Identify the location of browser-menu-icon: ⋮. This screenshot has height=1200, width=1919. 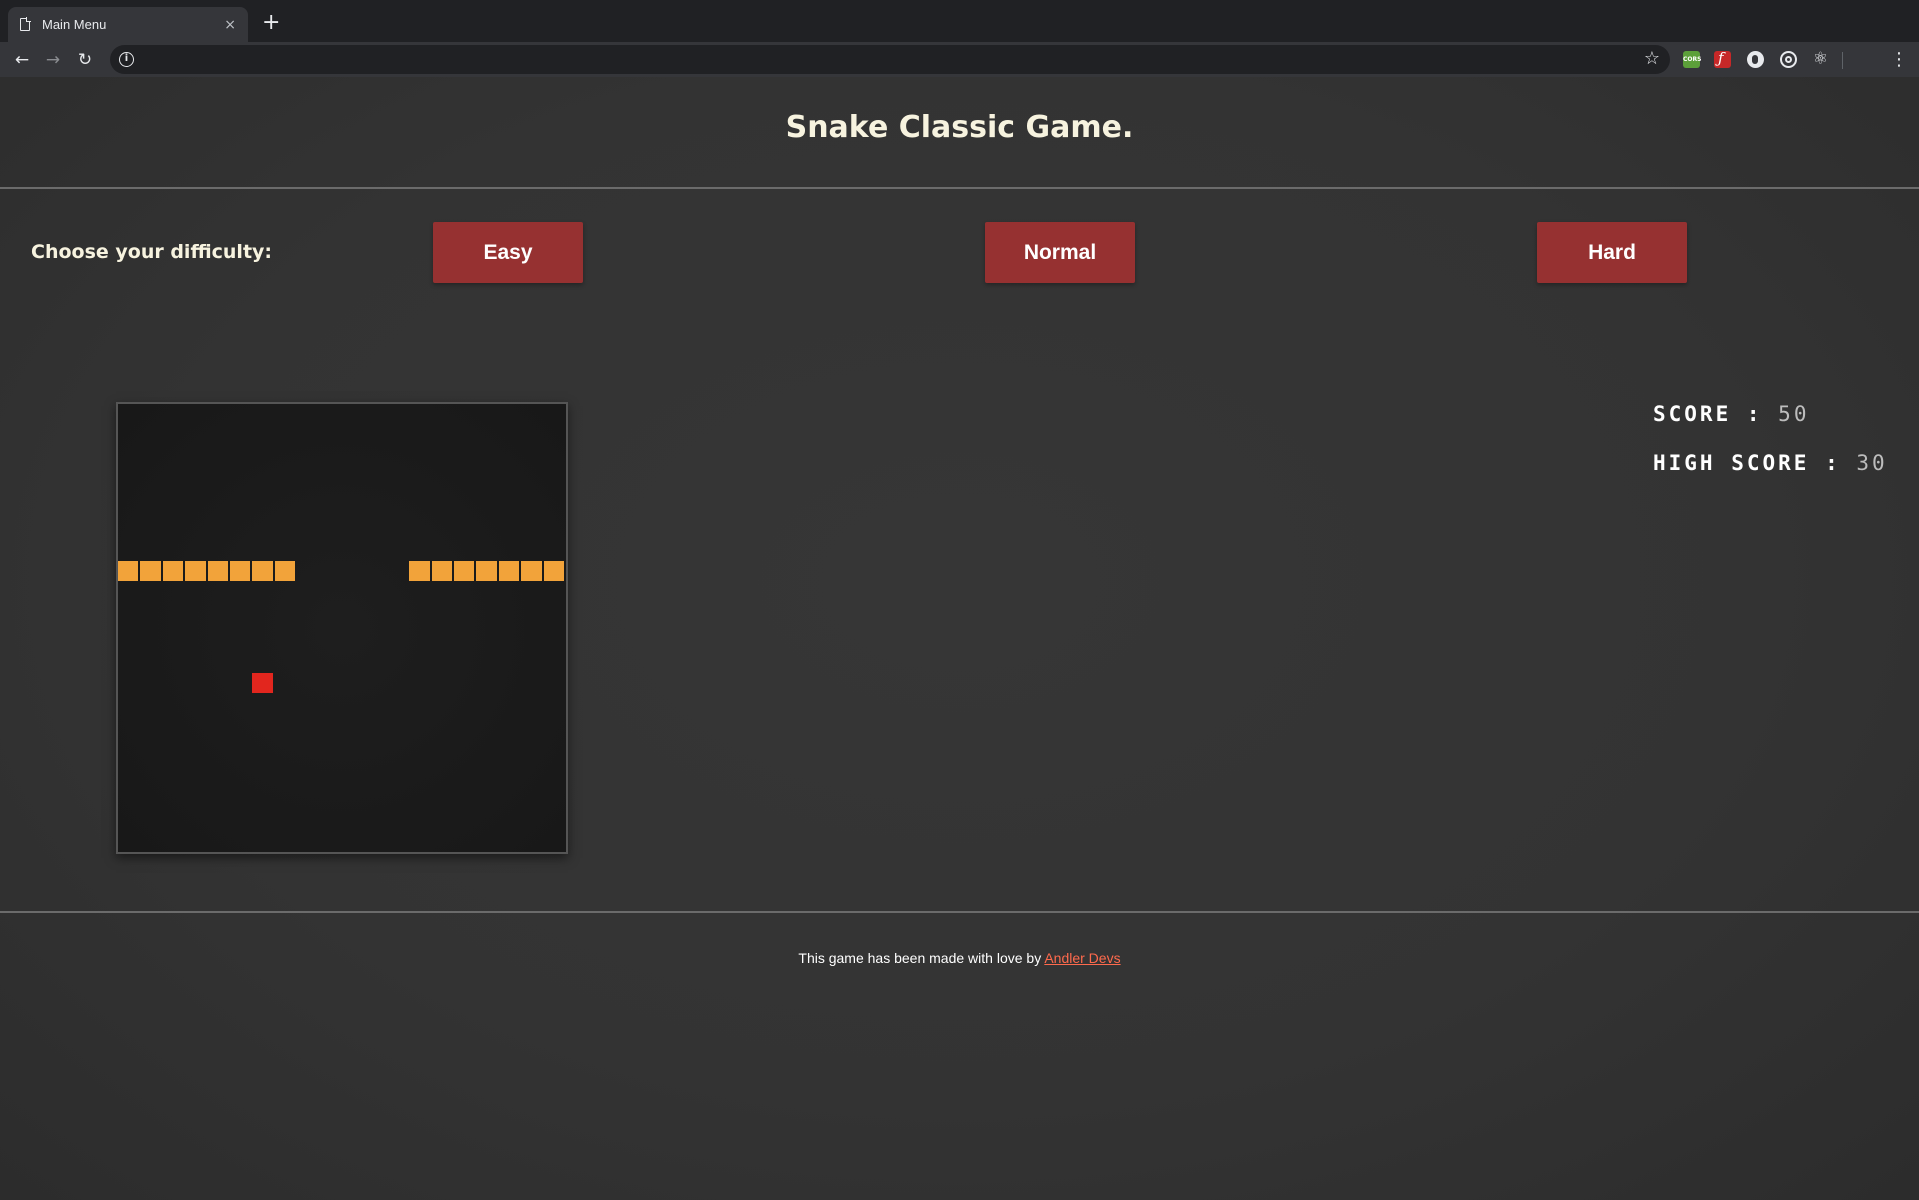
(1899, 60).